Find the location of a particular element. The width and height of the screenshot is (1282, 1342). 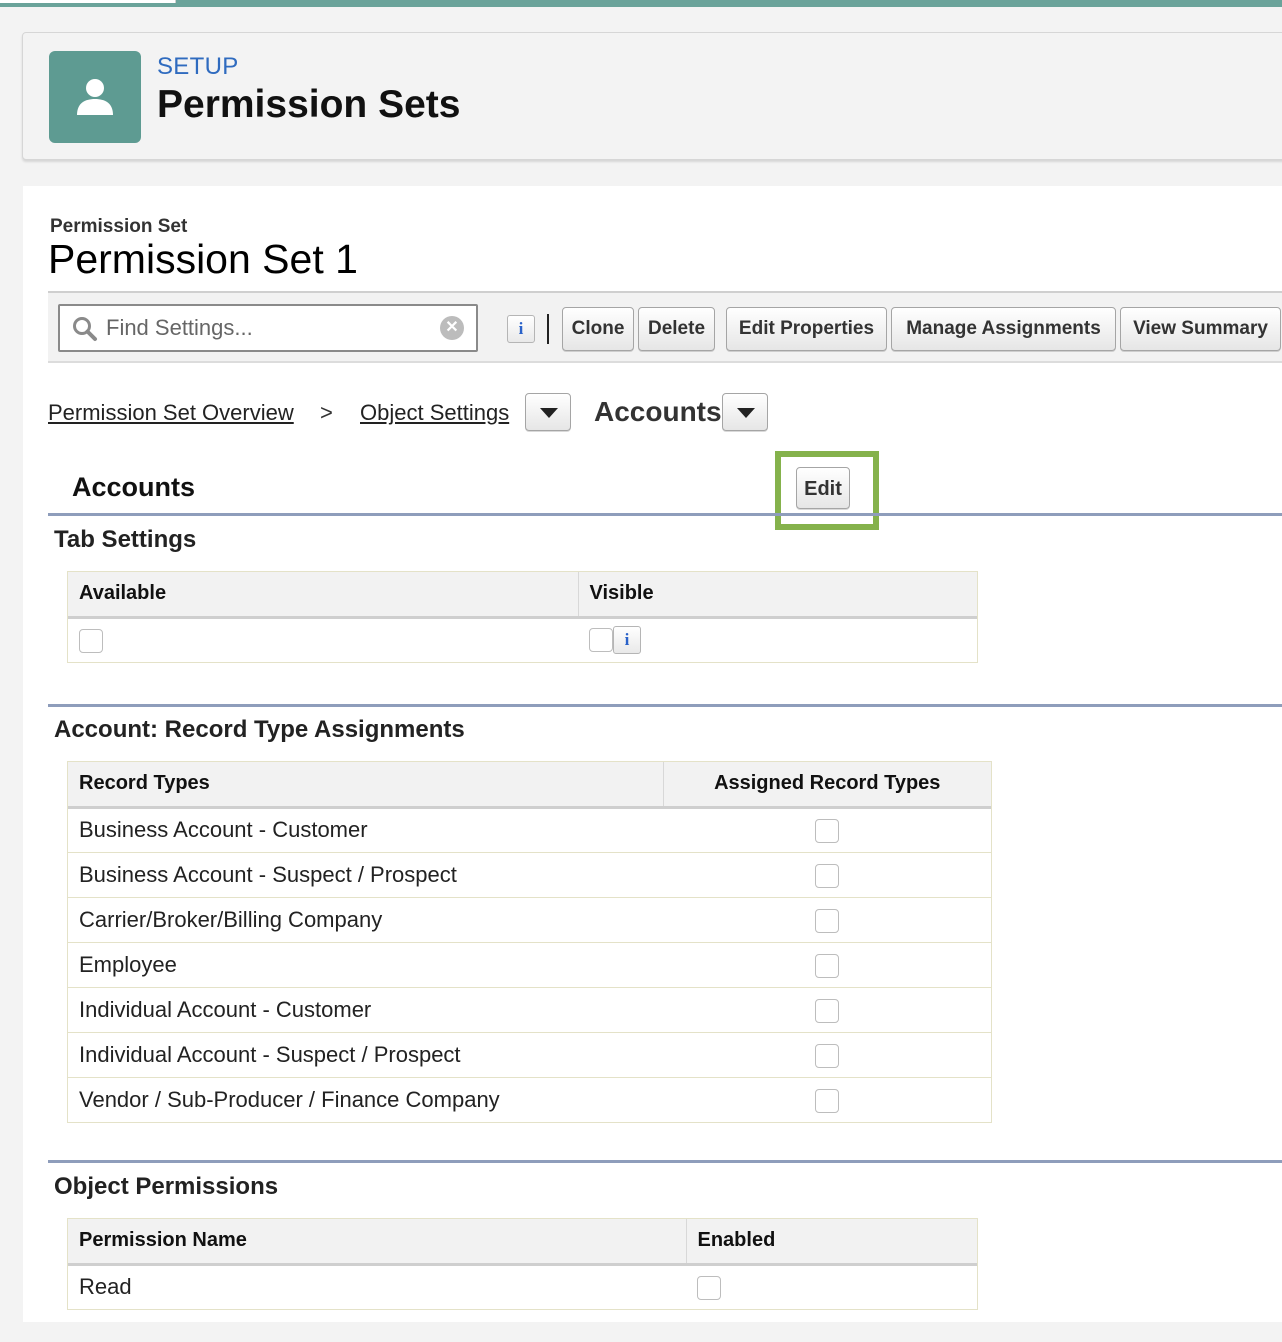

object-settings-dropdown-button is located at coordinates (548, 412).